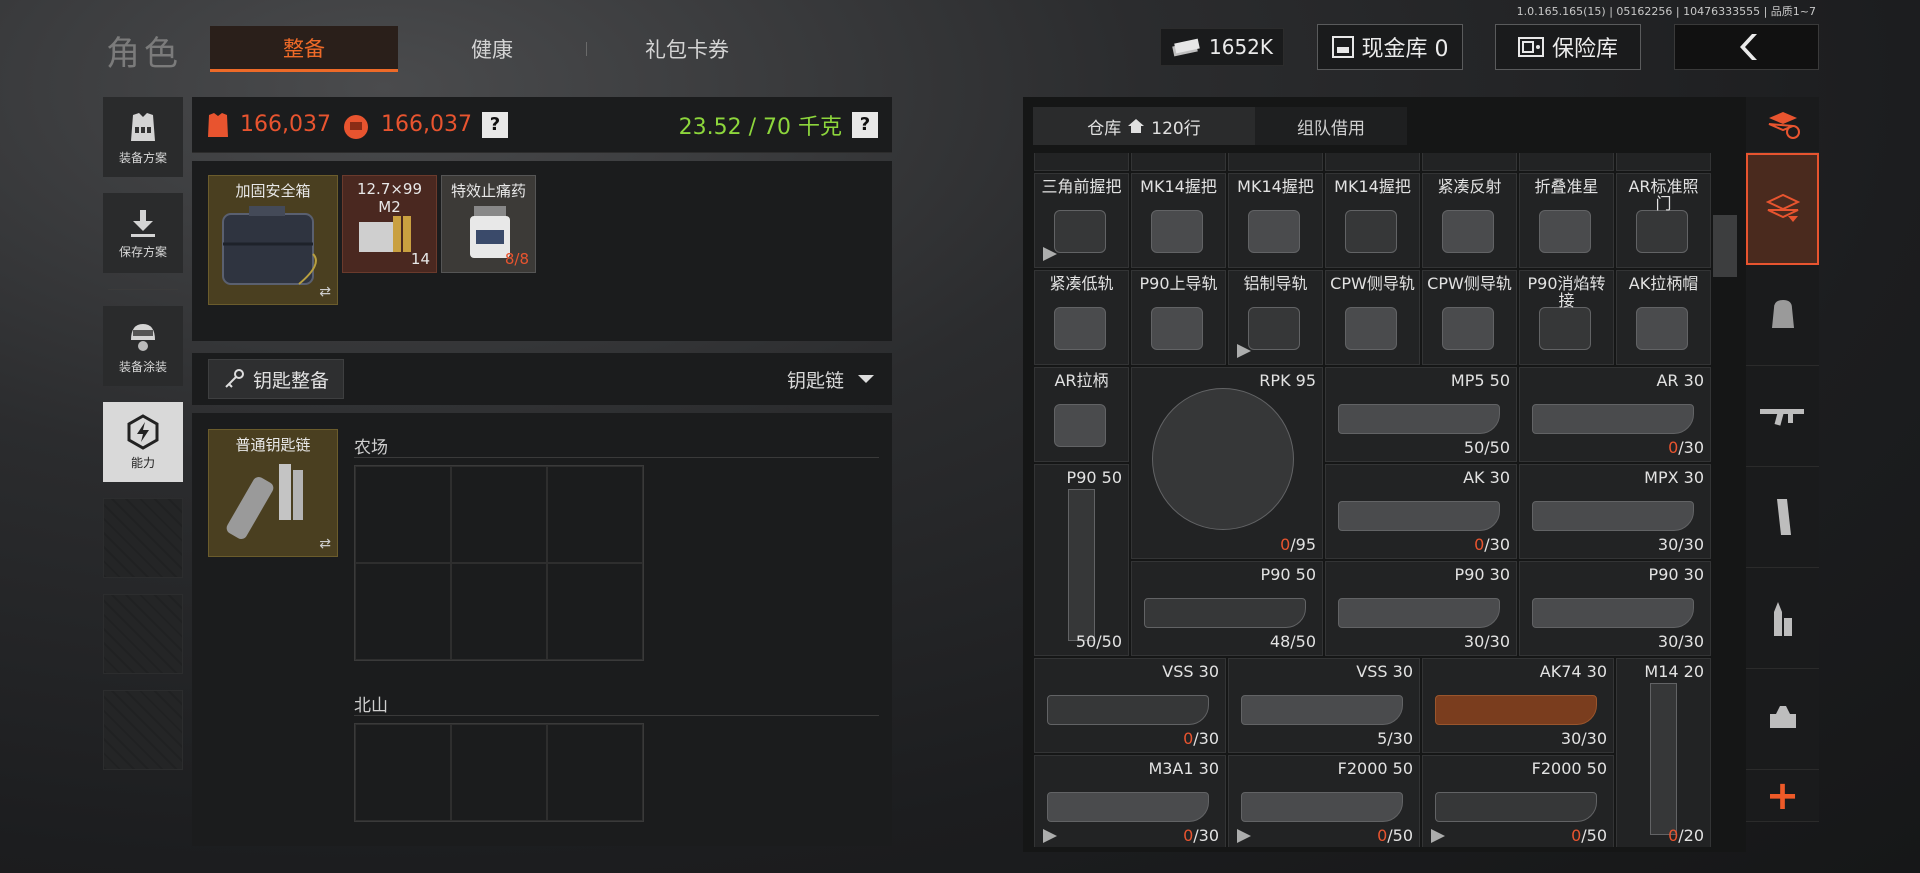 The width and height of the screenshot is (1920, 873). I want to click on inventory-item: VSS 30 5/30, so click(1324, 705).